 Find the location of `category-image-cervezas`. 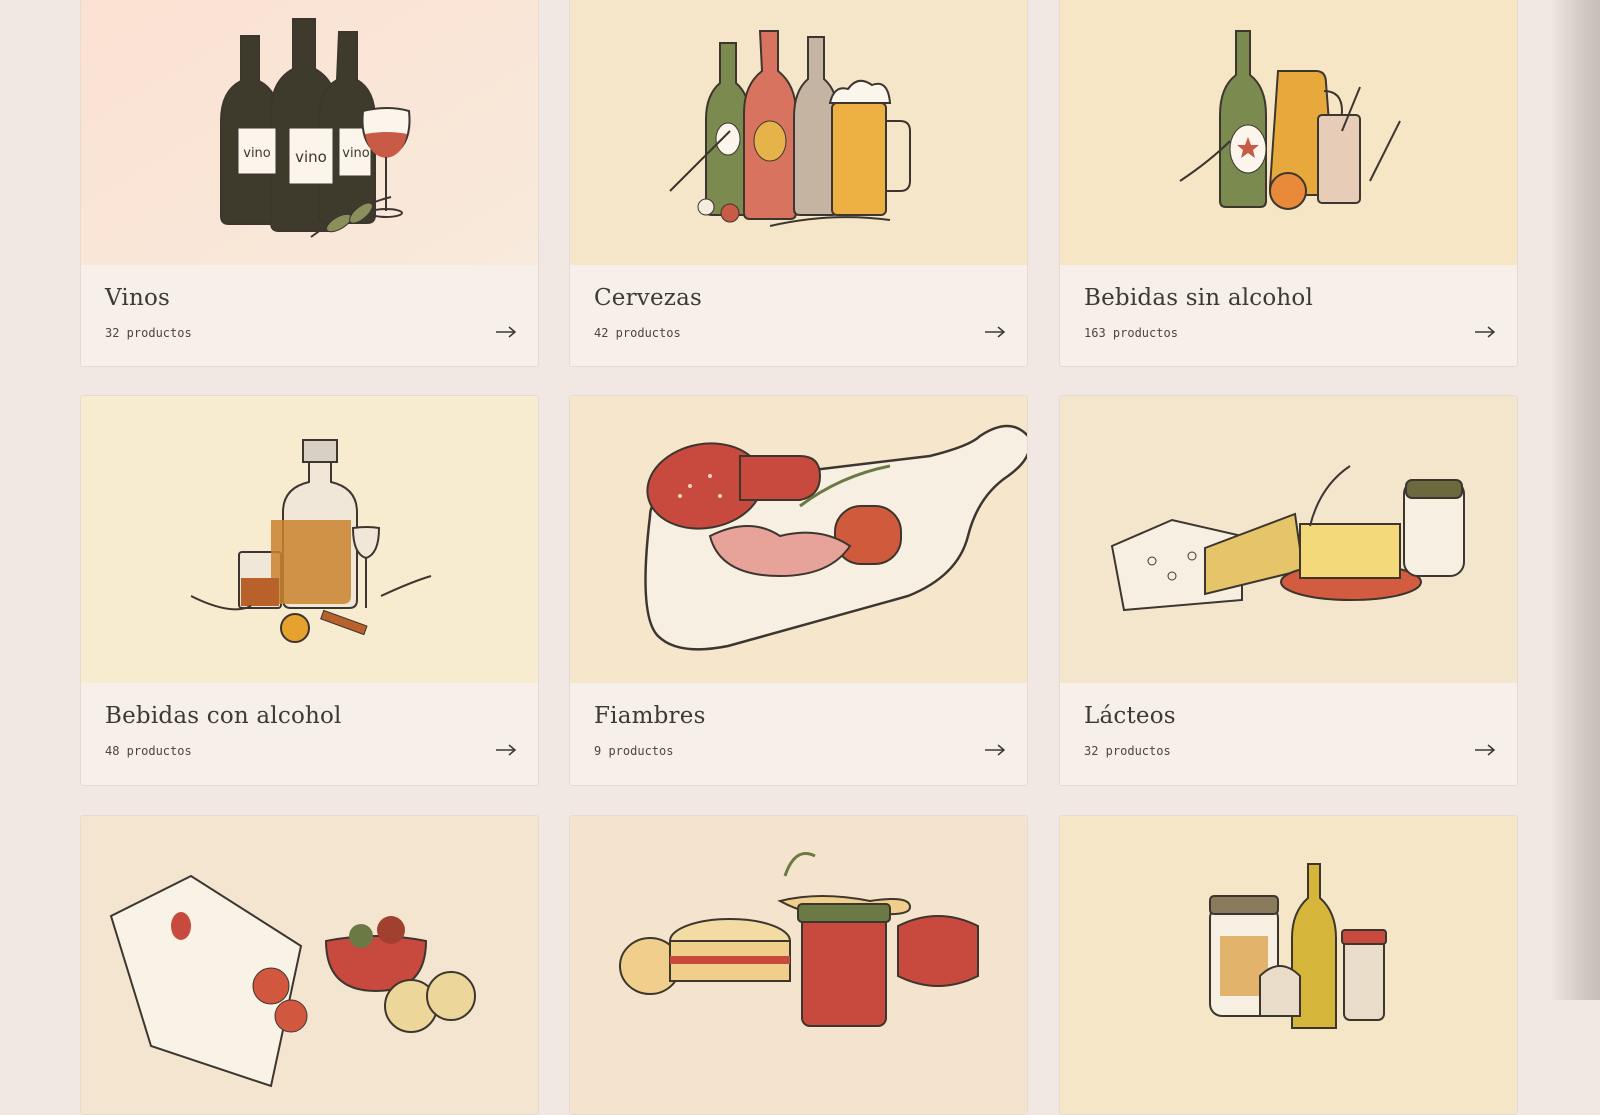

category-image-cervezas is located at coordinates (798, 132).